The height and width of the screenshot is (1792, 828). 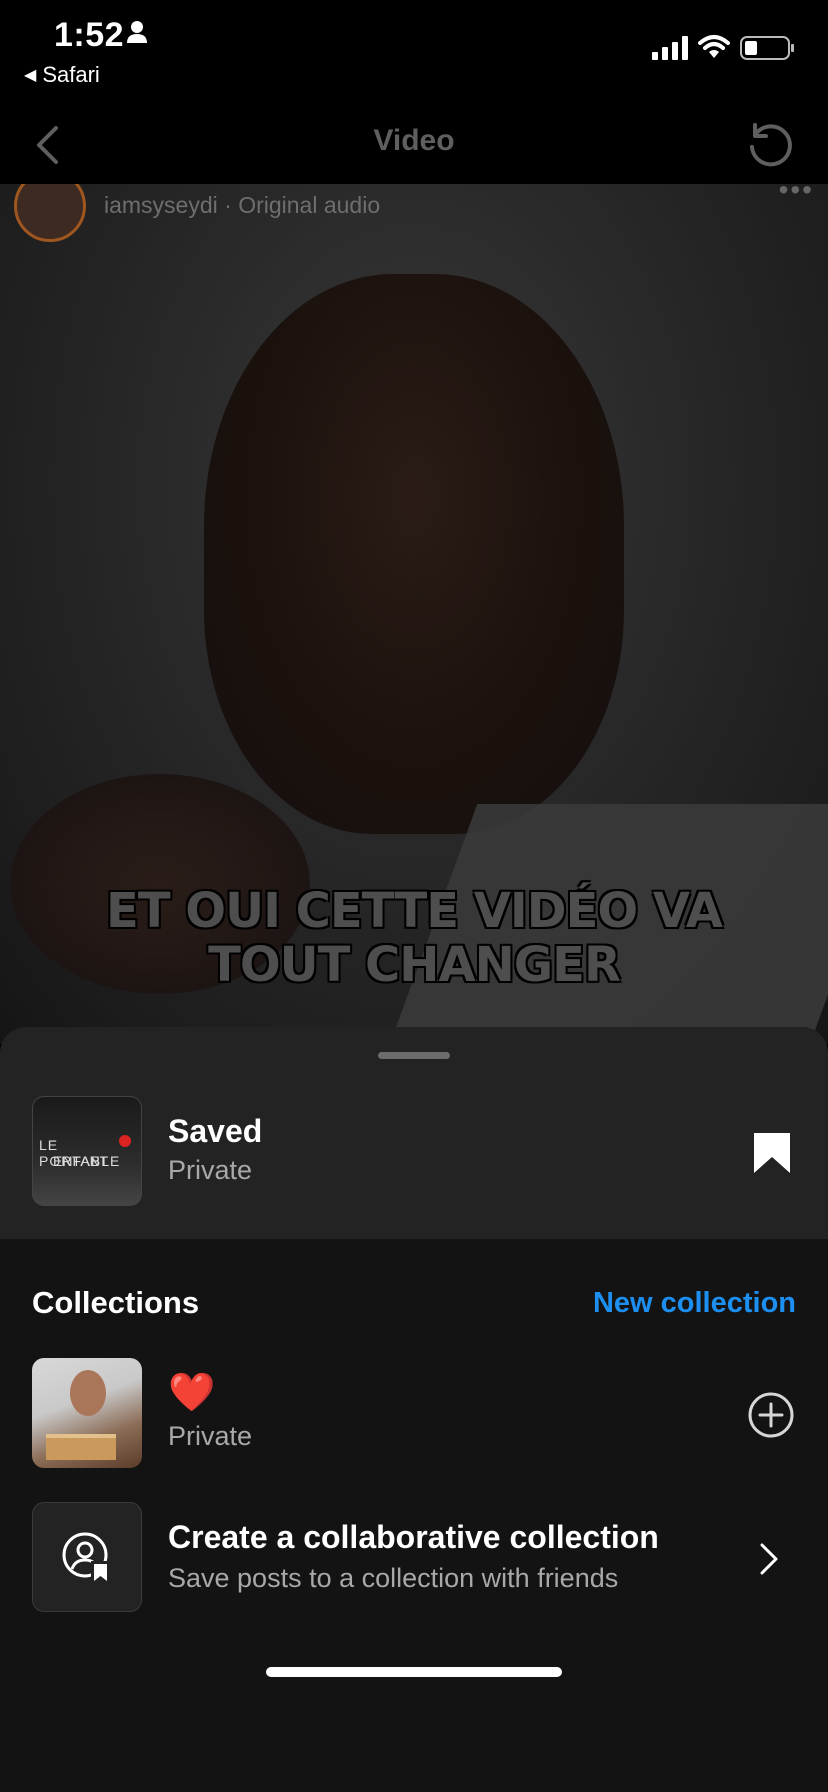 What do you see at coordinates (210, 1170) in the screenshot?
I see `saved-privacy: Private` at bounding box center [210, 1170].